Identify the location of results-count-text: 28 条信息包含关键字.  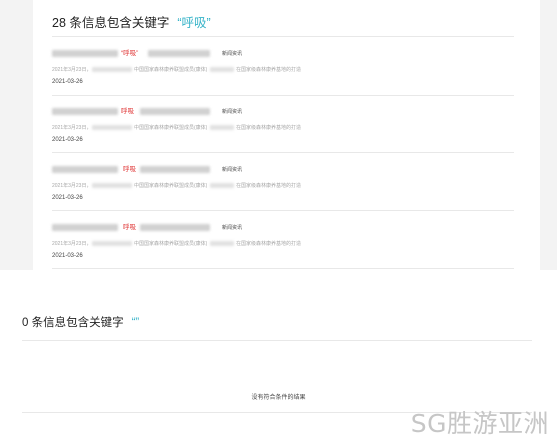
(111, 23).